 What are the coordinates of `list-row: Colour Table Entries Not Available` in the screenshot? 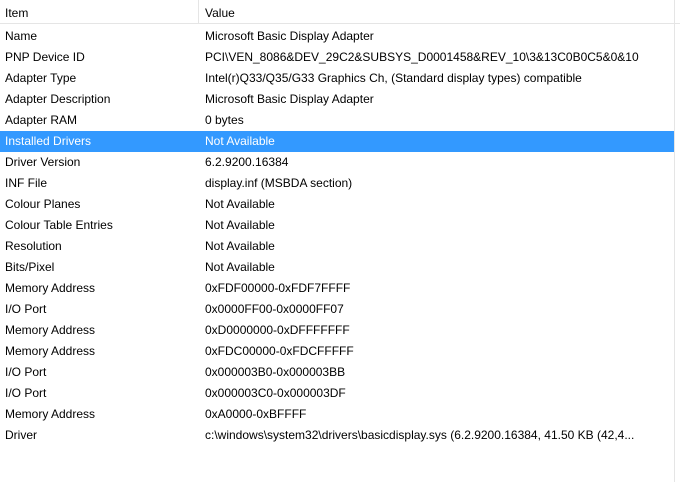 It's located at (337, 225).